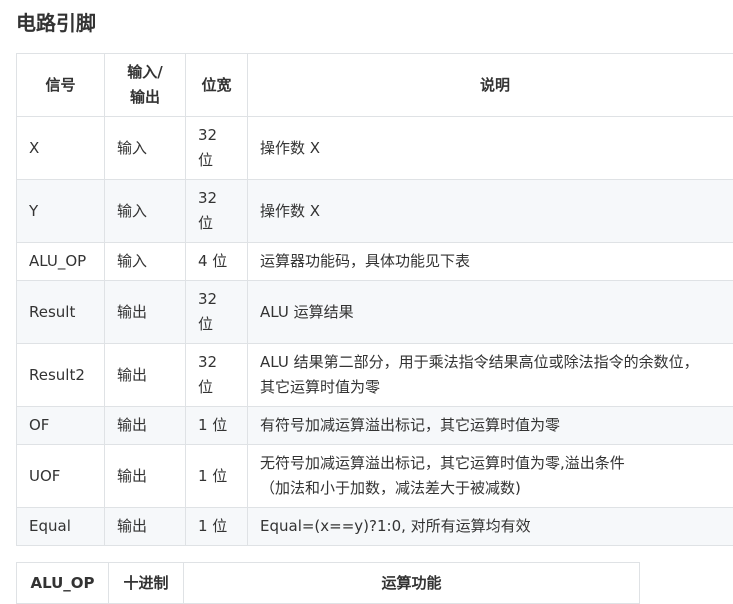 The height and width of the screenshot is (604, 733). What do you see at coordinates (61, 476) in the screenshot?
I see `signal-cell: UOF` at bounding box center [61, 476].